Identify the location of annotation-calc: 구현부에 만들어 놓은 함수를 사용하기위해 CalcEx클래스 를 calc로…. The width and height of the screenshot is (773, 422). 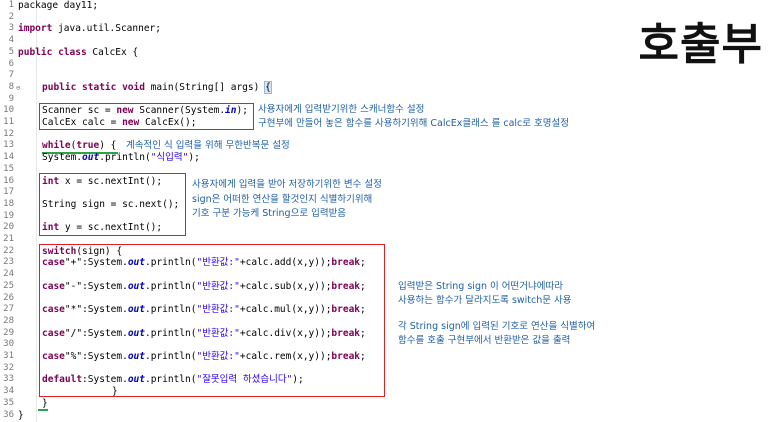
(413, 123).